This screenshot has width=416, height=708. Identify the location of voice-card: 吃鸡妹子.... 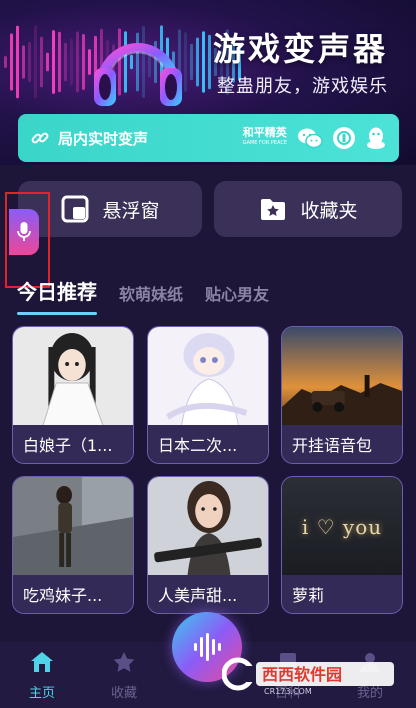
(73, 545).